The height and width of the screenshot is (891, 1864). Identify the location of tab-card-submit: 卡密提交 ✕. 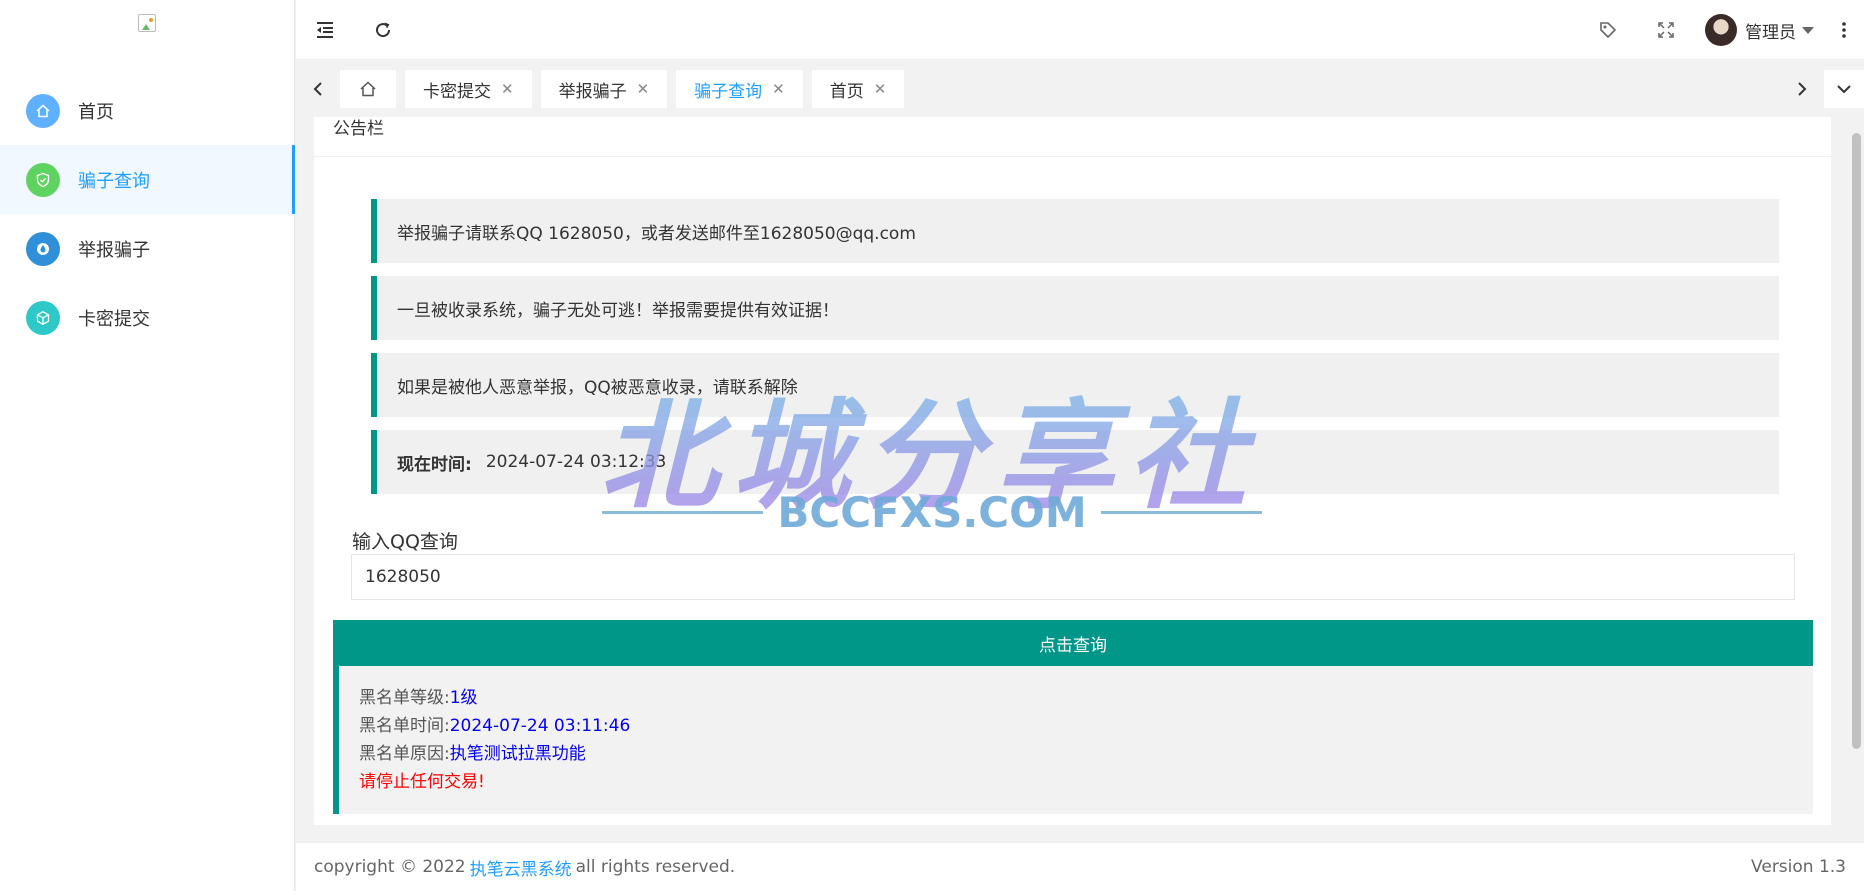
(468, 89).